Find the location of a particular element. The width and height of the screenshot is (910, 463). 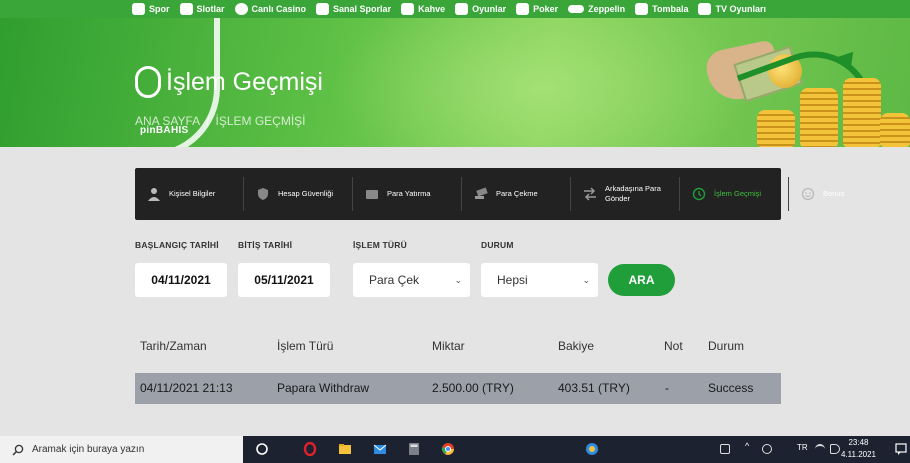

column-header-type: İşlem Türü is located at coordinates (305, 346).